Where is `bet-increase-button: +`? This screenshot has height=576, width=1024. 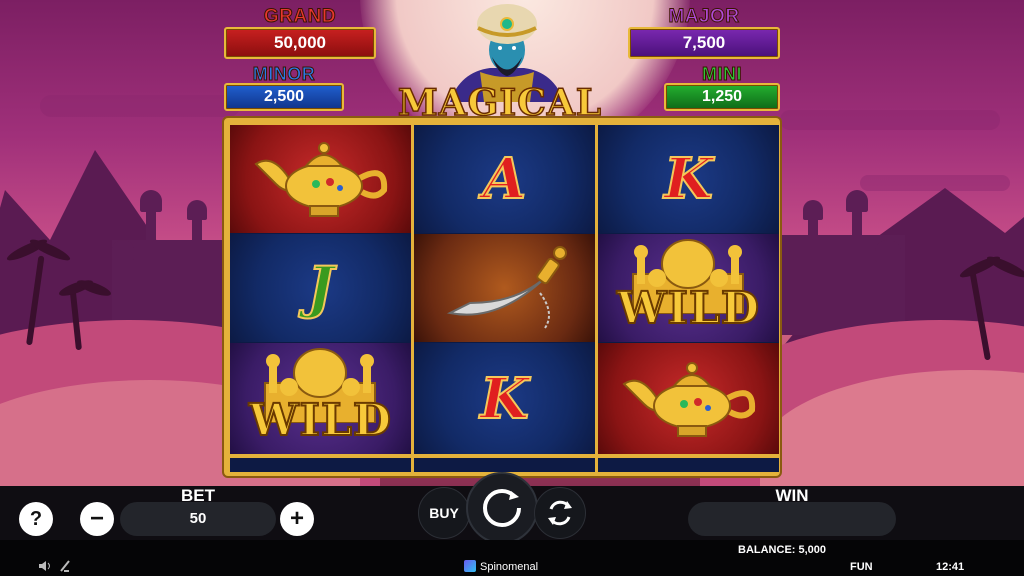 bet-increase-button: + is located at coordinates (297, 519).